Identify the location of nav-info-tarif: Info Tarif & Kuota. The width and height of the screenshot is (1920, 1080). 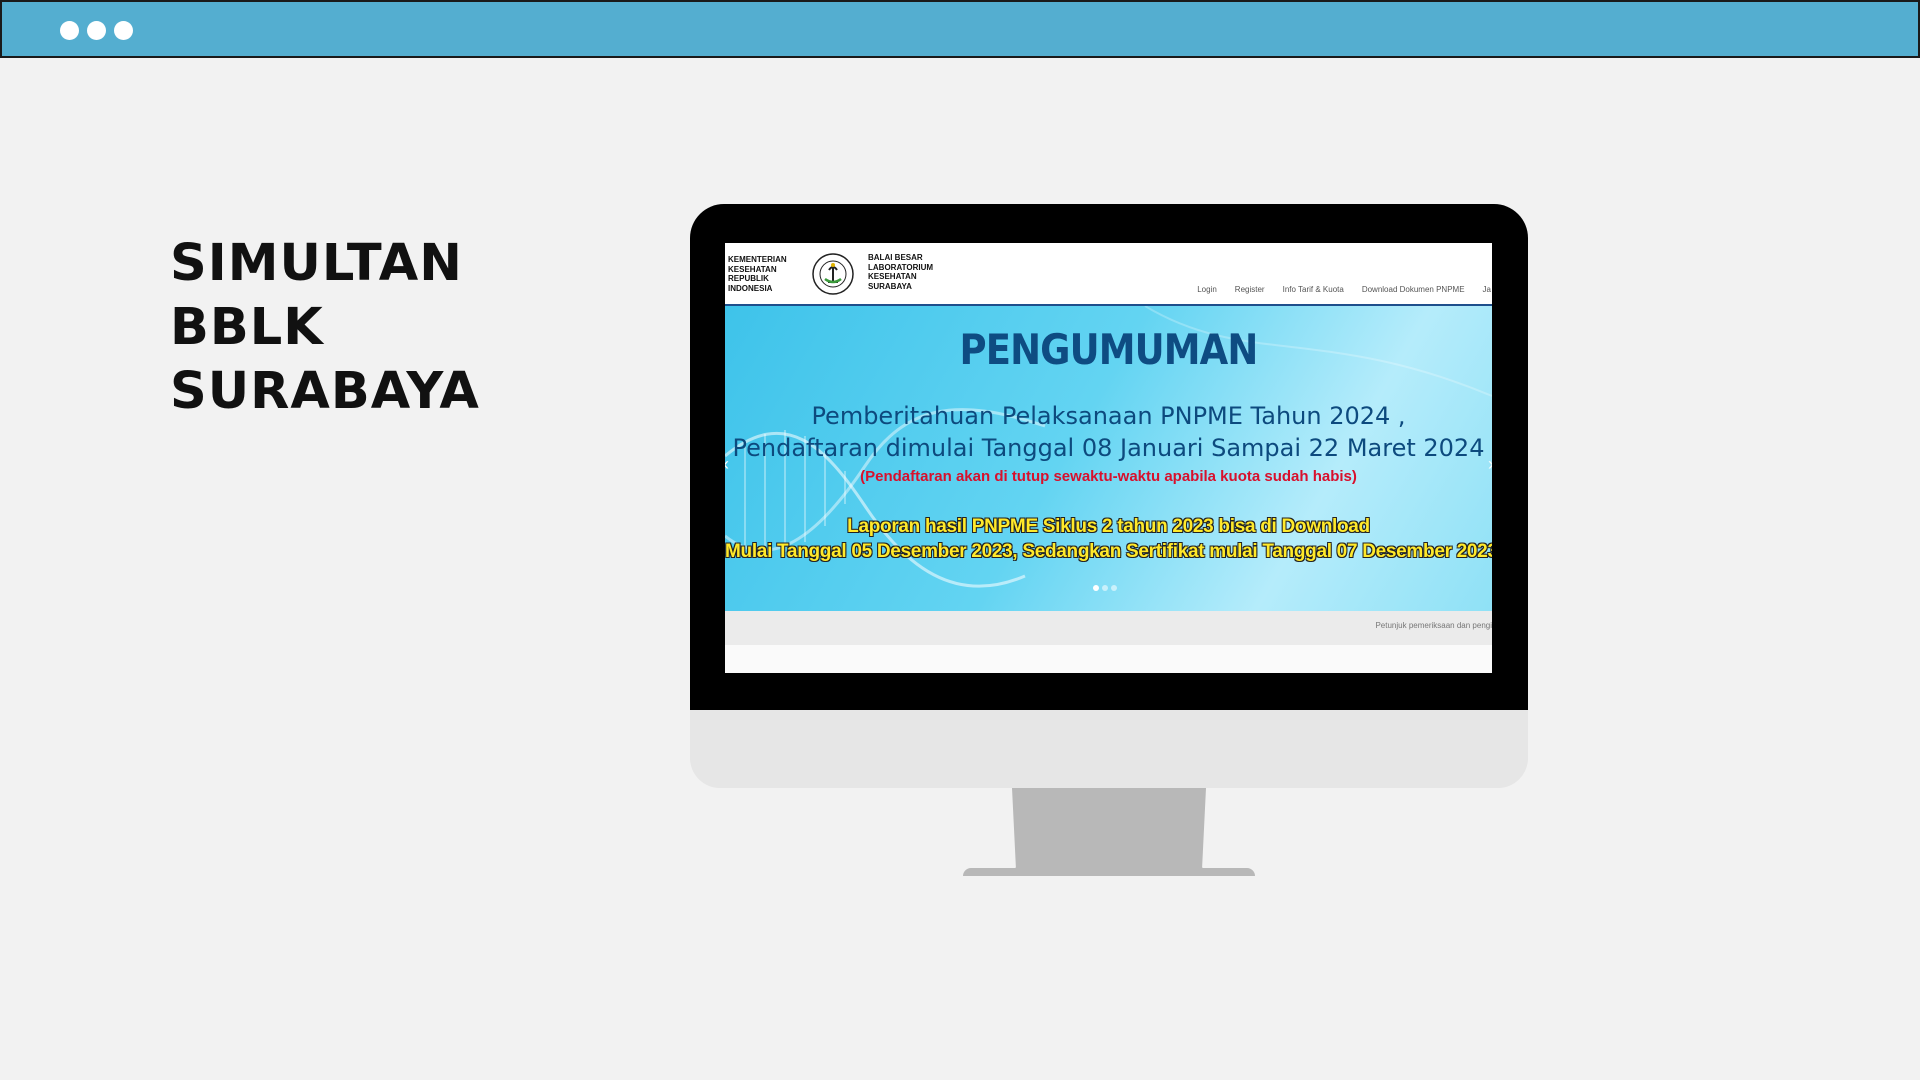
(1313, 289).